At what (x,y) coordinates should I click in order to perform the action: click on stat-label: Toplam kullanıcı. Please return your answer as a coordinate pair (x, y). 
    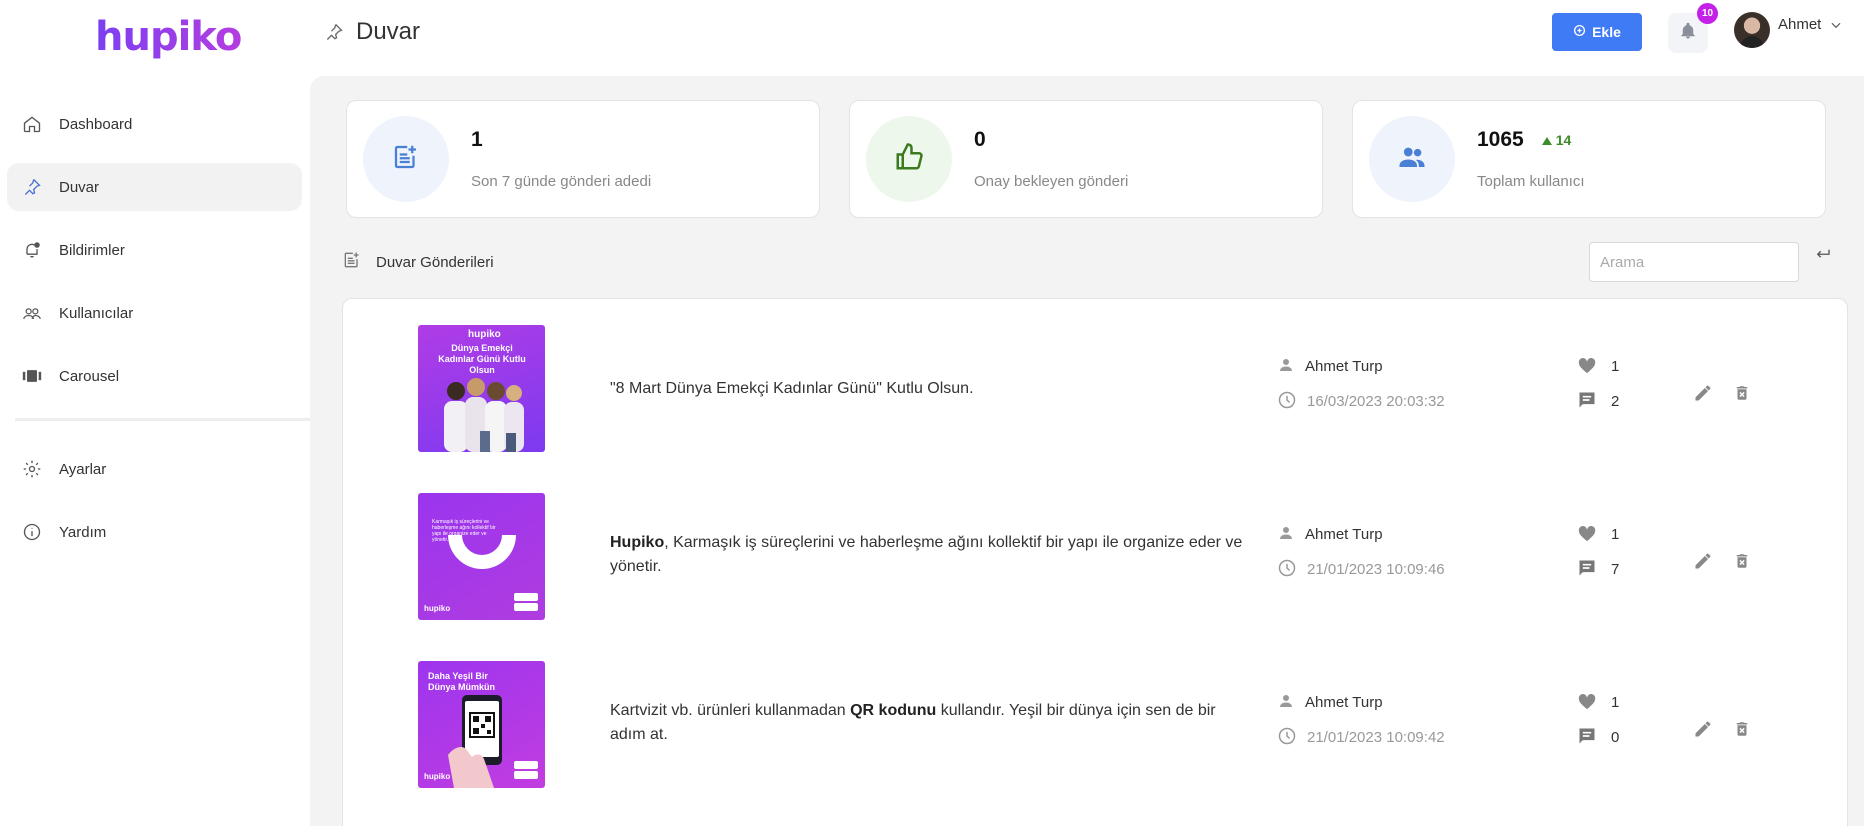
    Looking at the image, I should click on (1531, 181).